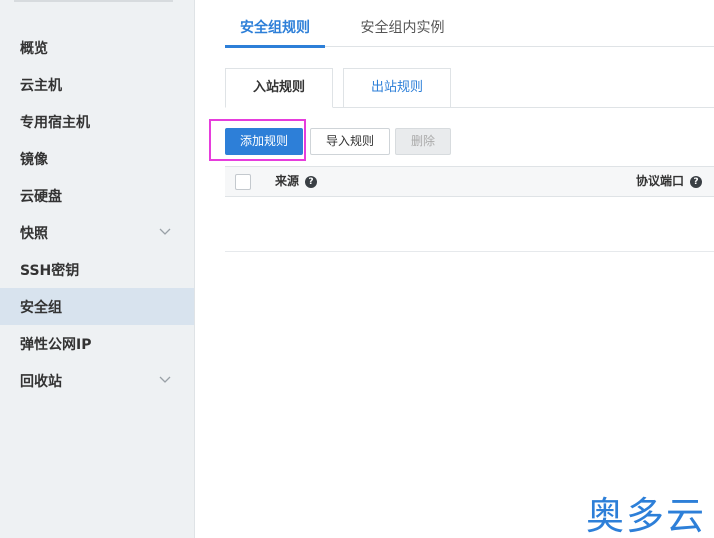 The image size is (714, 538). I want to click on add-rule-button: 添加规则, so click(264, 141).